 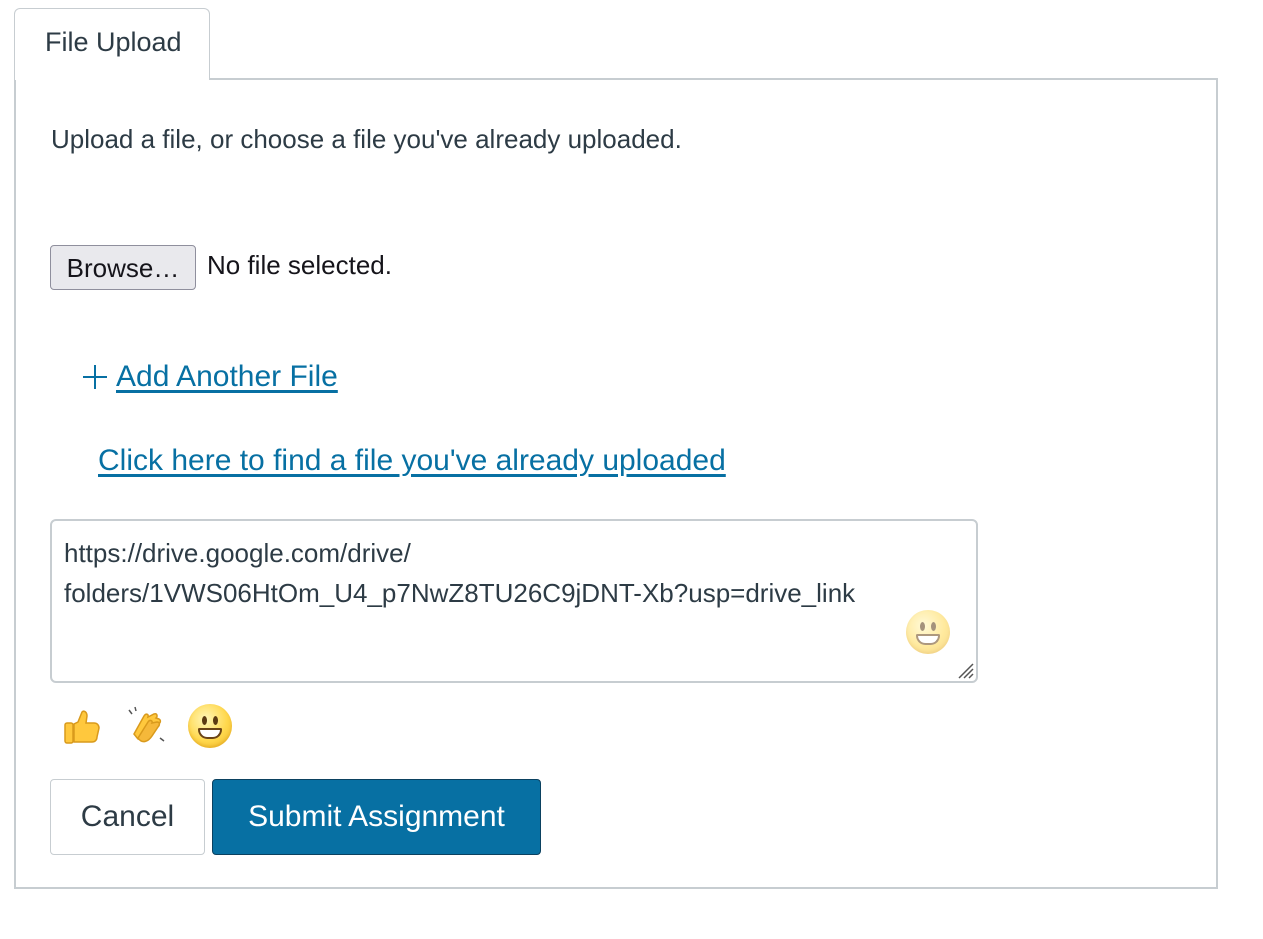 I want to click on tab-file-upload-label: File Upload, so click(x=113, y=42).